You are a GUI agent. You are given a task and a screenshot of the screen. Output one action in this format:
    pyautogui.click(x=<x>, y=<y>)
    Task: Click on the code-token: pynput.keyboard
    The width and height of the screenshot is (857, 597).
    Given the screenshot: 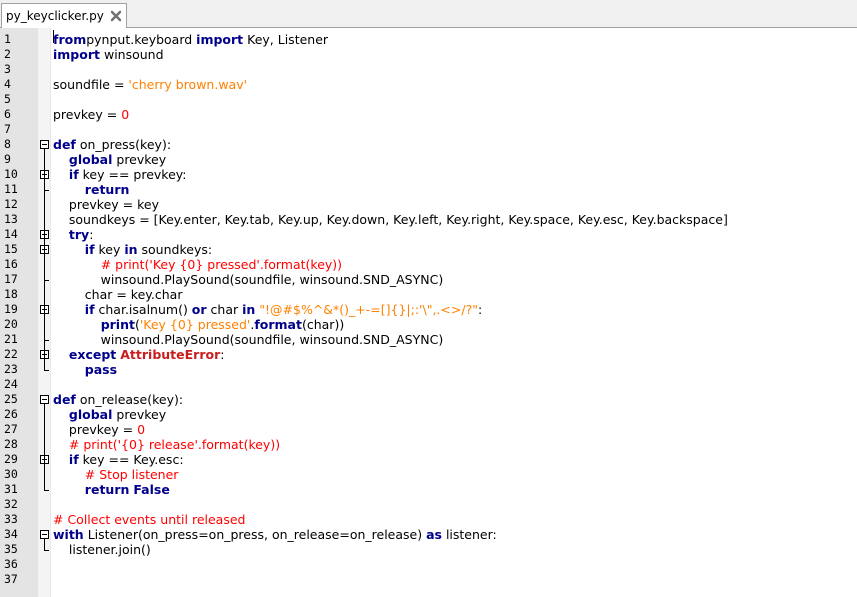 What is the action you would take?
    pyautogui.click(x=141, y=39)
    